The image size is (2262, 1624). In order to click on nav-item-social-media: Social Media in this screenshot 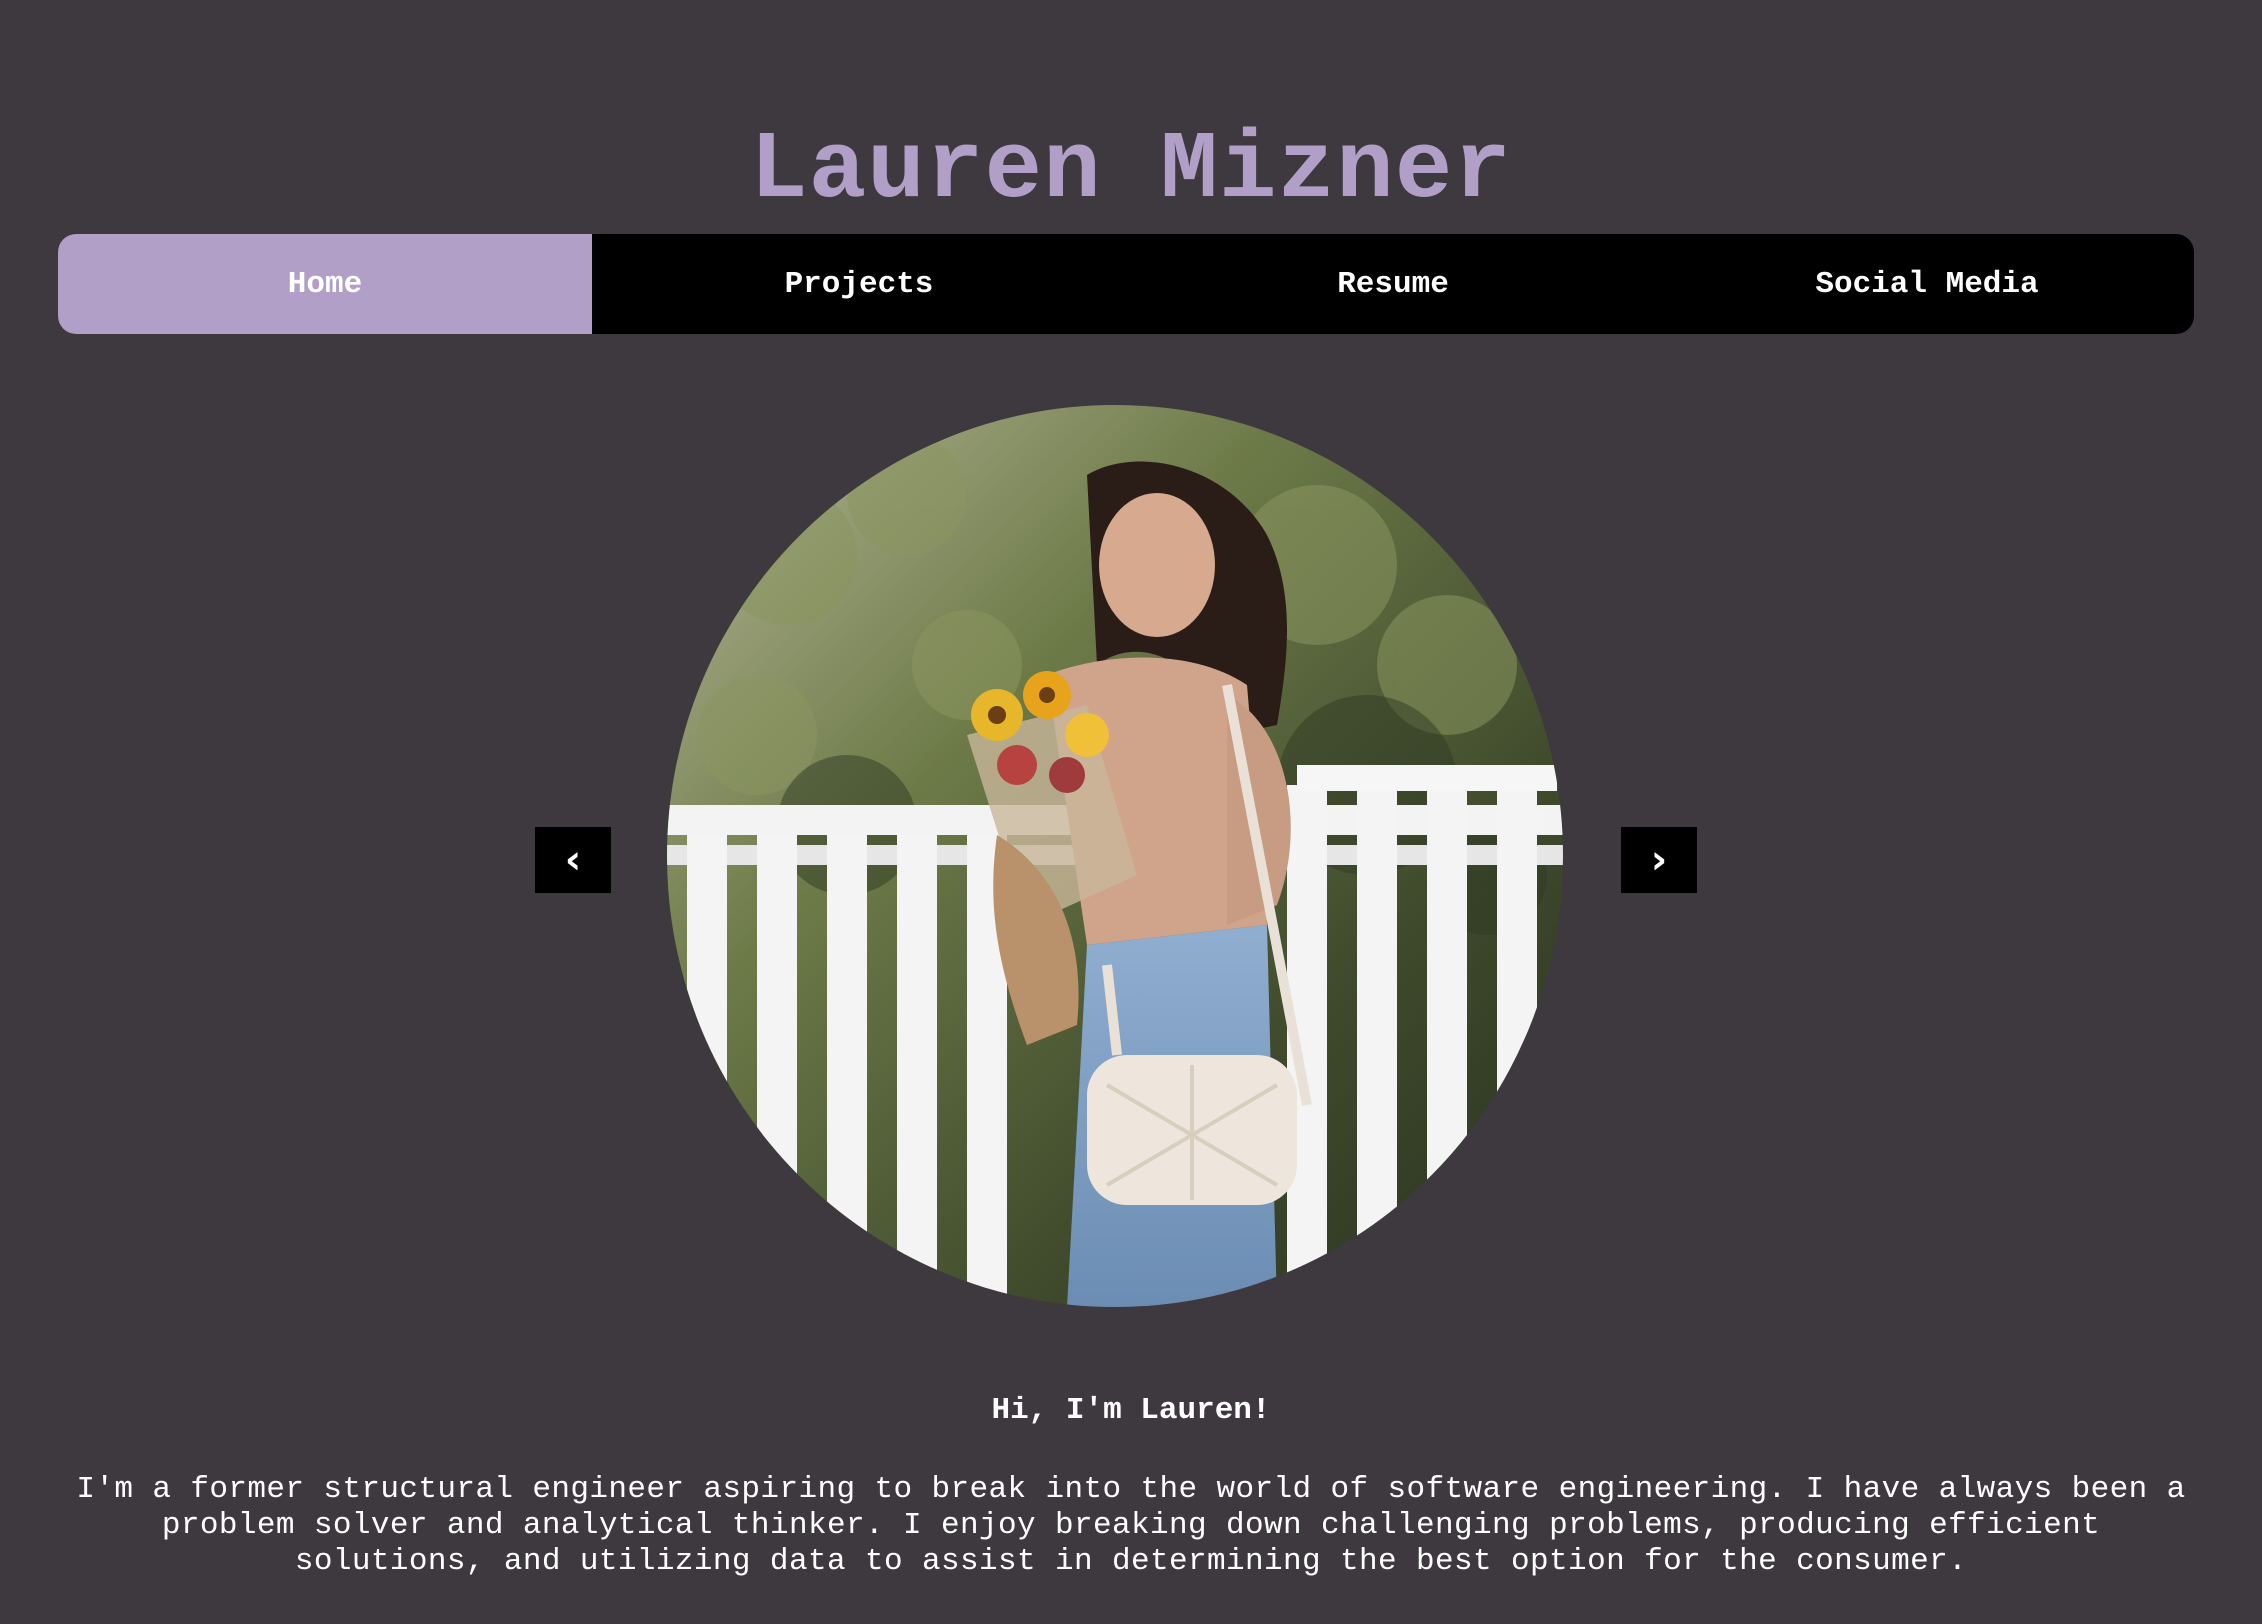, I will do `click(1927, 284)`.